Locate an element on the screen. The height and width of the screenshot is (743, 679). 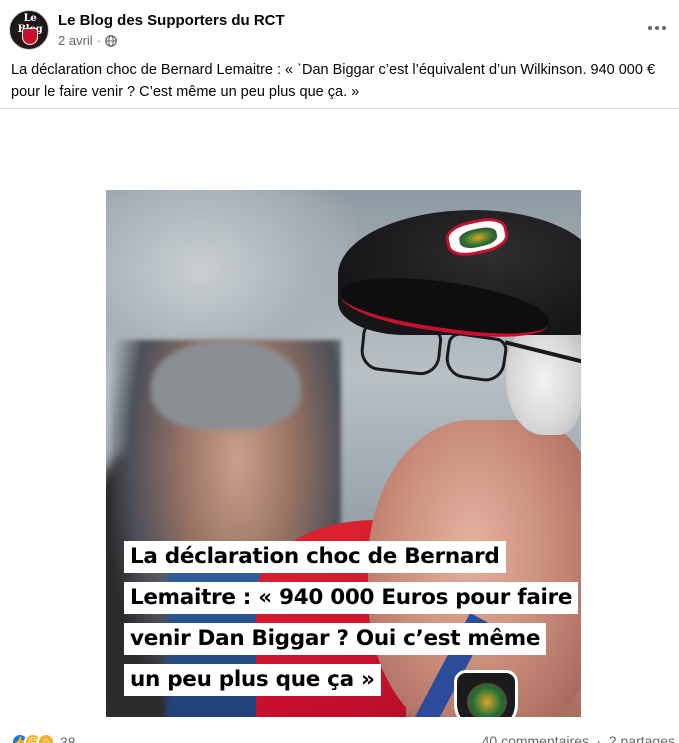
caption-line: La déclaration choc de Bernard is located at coordinates (315, 557).